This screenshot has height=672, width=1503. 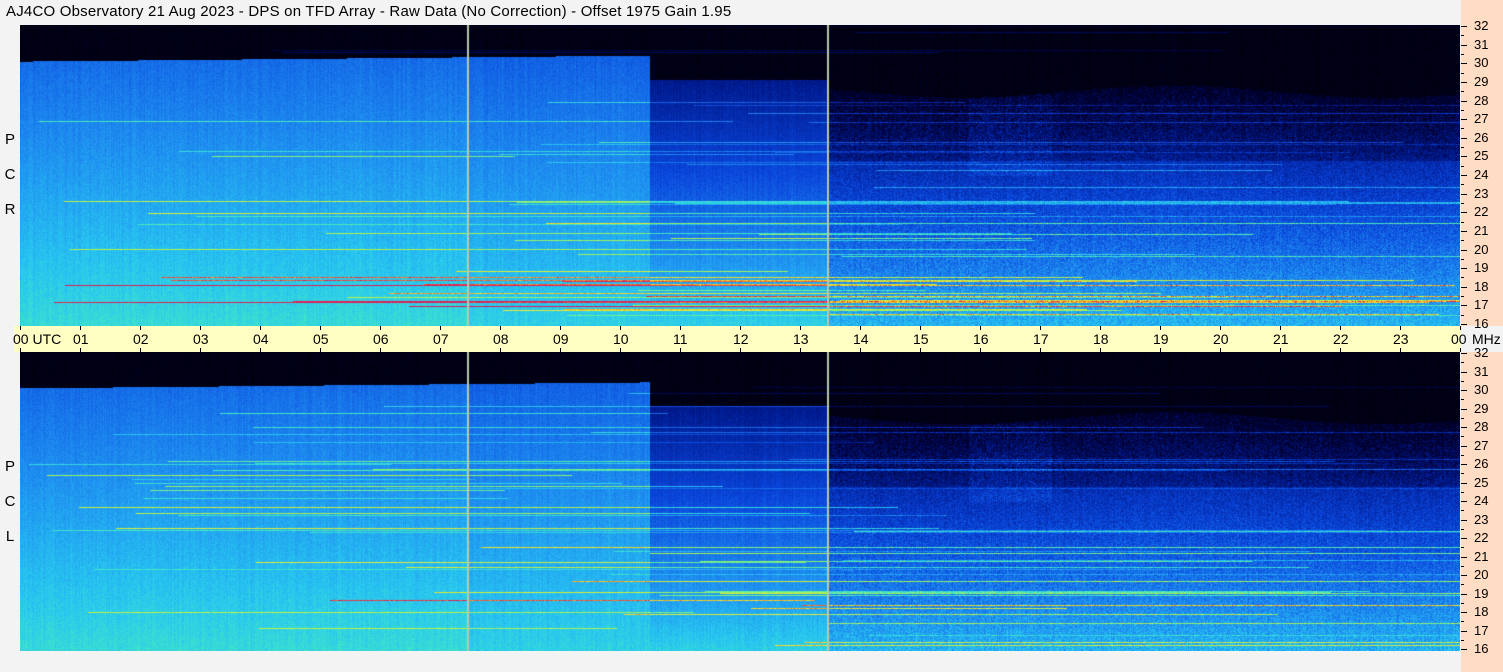 What do you see at coordinates (561, 339) in the screenshot?
I see `time-tick-label: 09` at bounding box center [561, 339].